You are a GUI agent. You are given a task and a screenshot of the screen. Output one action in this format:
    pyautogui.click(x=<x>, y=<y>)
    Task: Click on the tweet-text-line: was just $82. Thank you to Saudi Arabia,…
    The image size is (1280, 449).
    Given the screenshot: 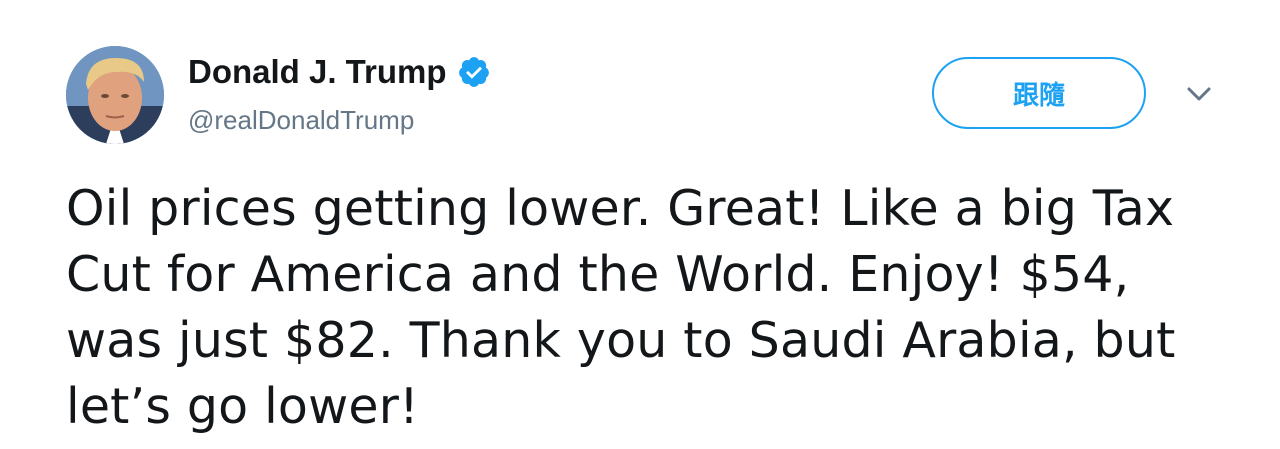 What is the action you would take?
    pyautogui.click(x=621, y=340)
    